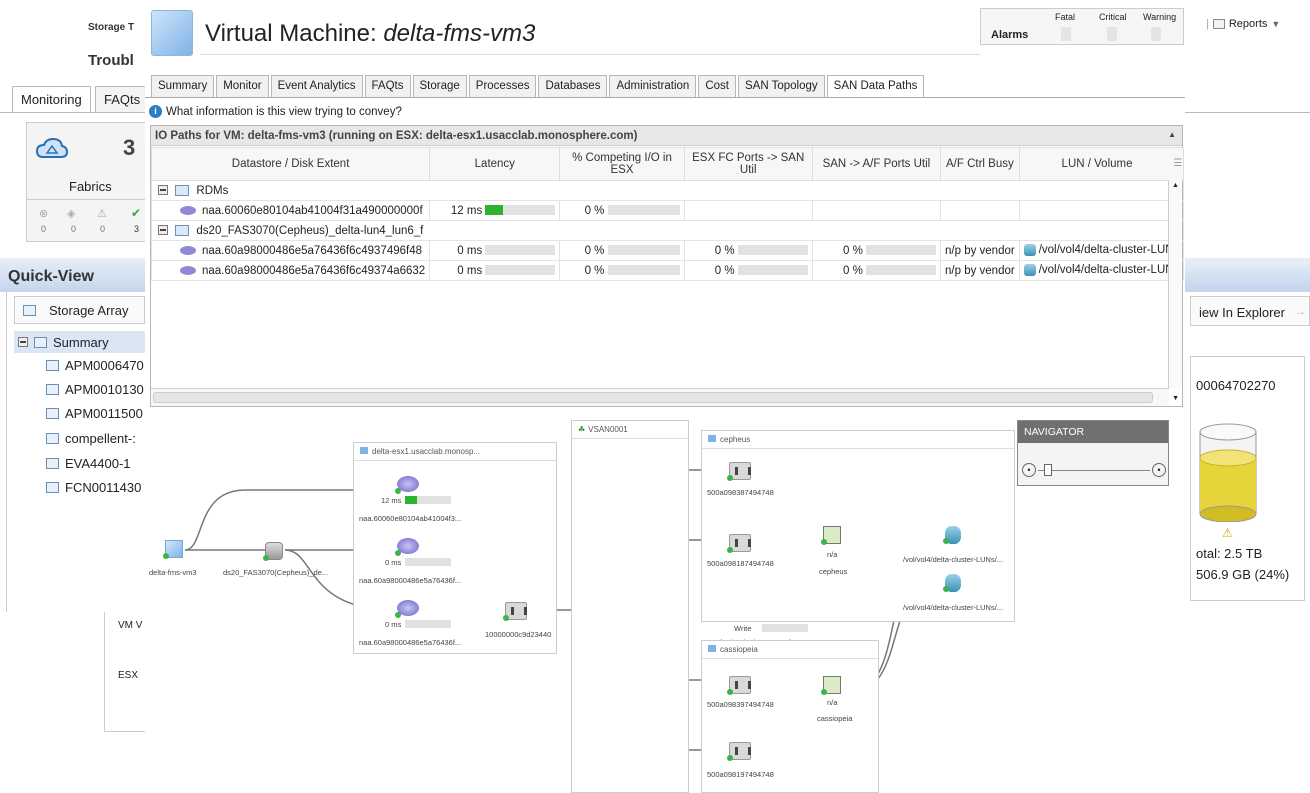 This screenshot has height=793, width=1310. I want to click on controller-na: n/a, so click(832, 554).